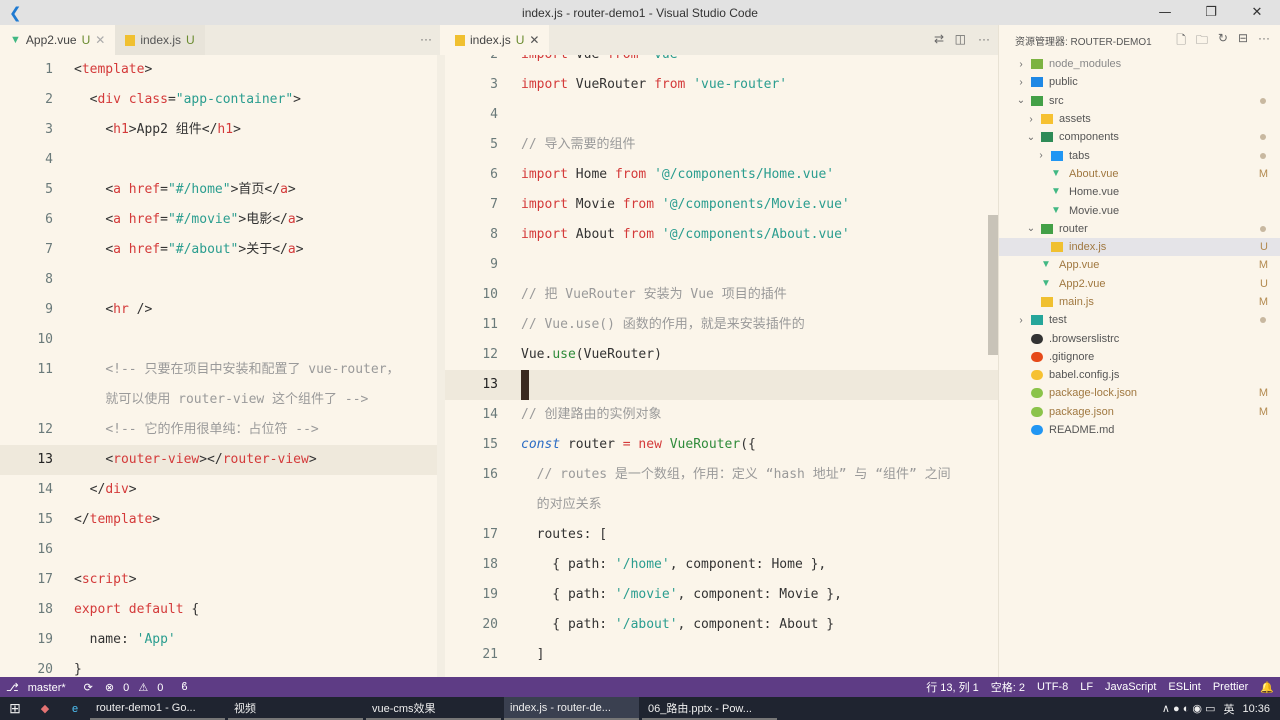 The width and height of the screenshot is (1280, 720). I want to click on tree-item: ▼ Home.vue, so click(1139, 192).